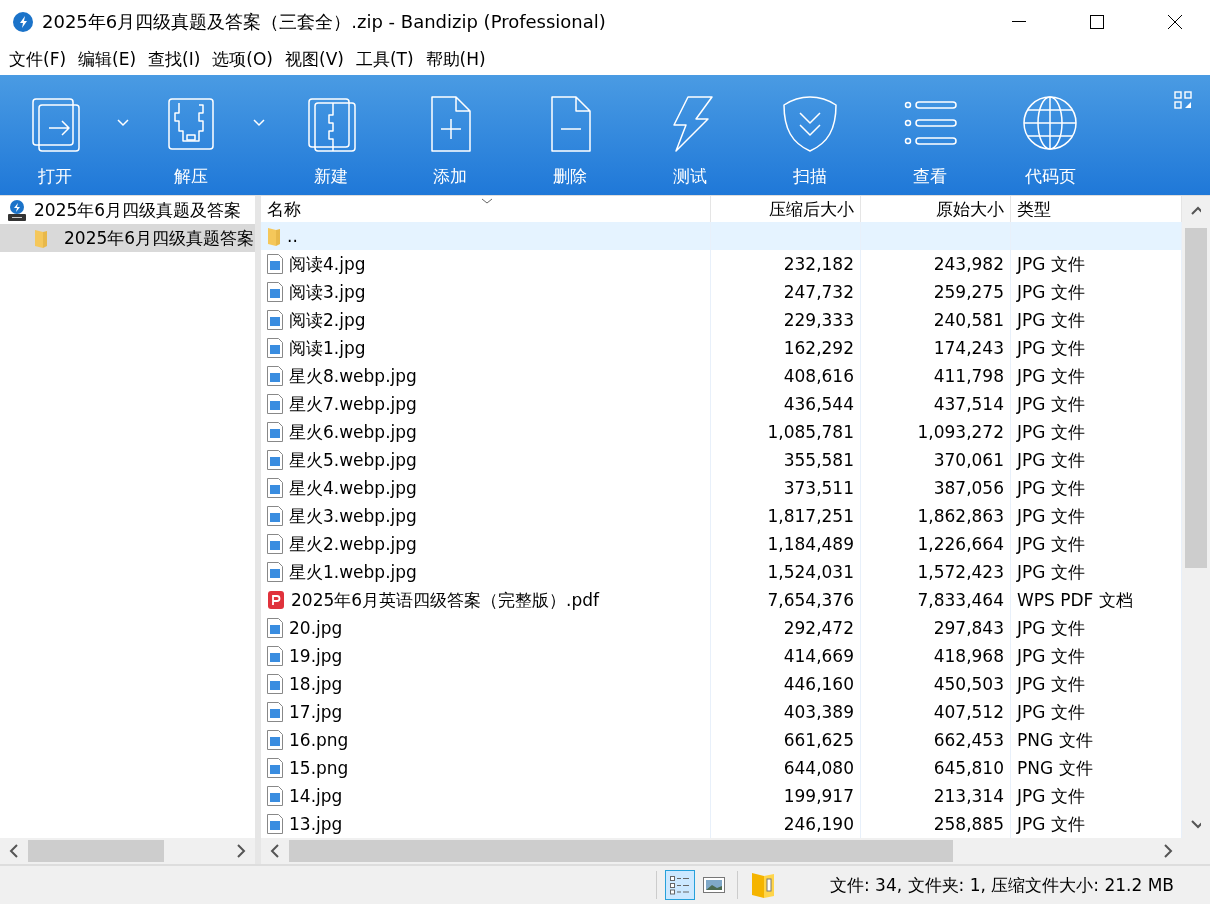  Describe the element at coordinates (721, 488) in the screenshot. I see `file-row: 星火4.webp.jpg 373,511 387,056 JPG 文件` at that location.